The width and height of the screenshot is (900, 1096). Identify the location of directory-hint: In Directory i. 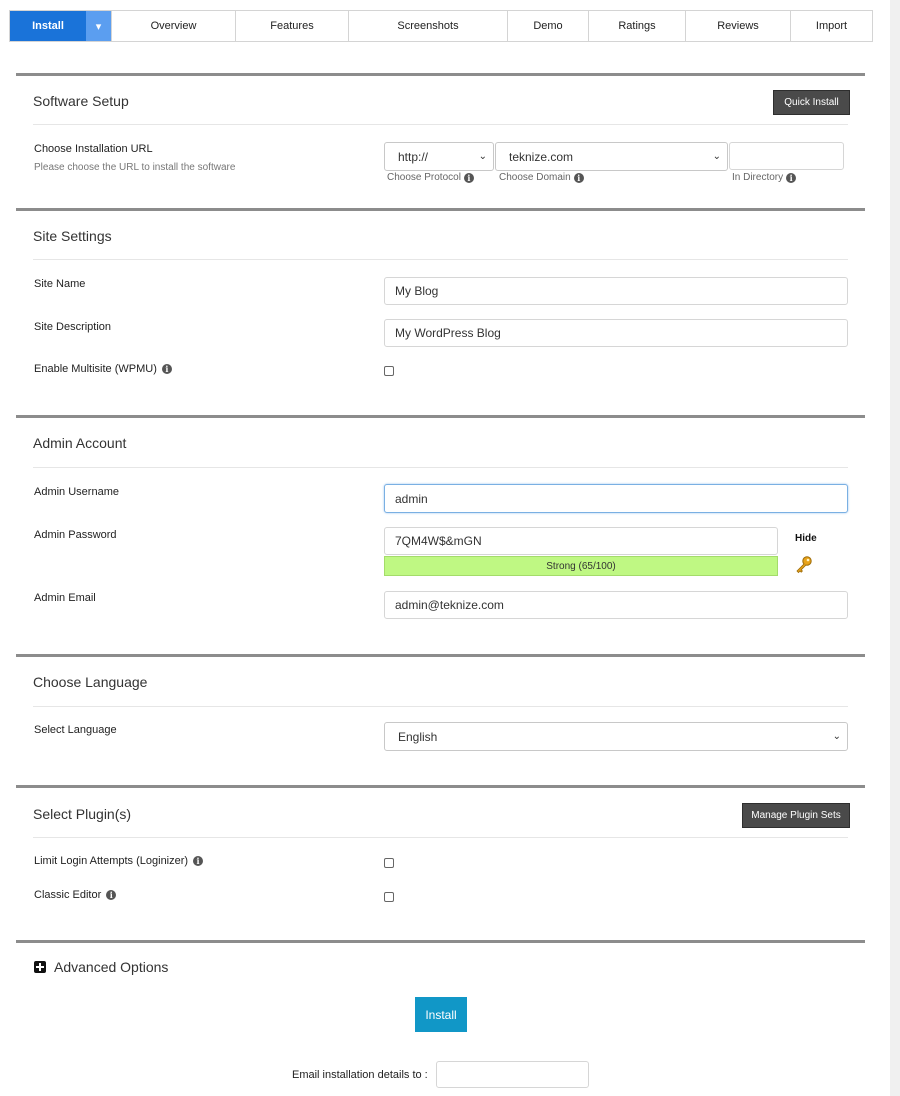
(764, 177).